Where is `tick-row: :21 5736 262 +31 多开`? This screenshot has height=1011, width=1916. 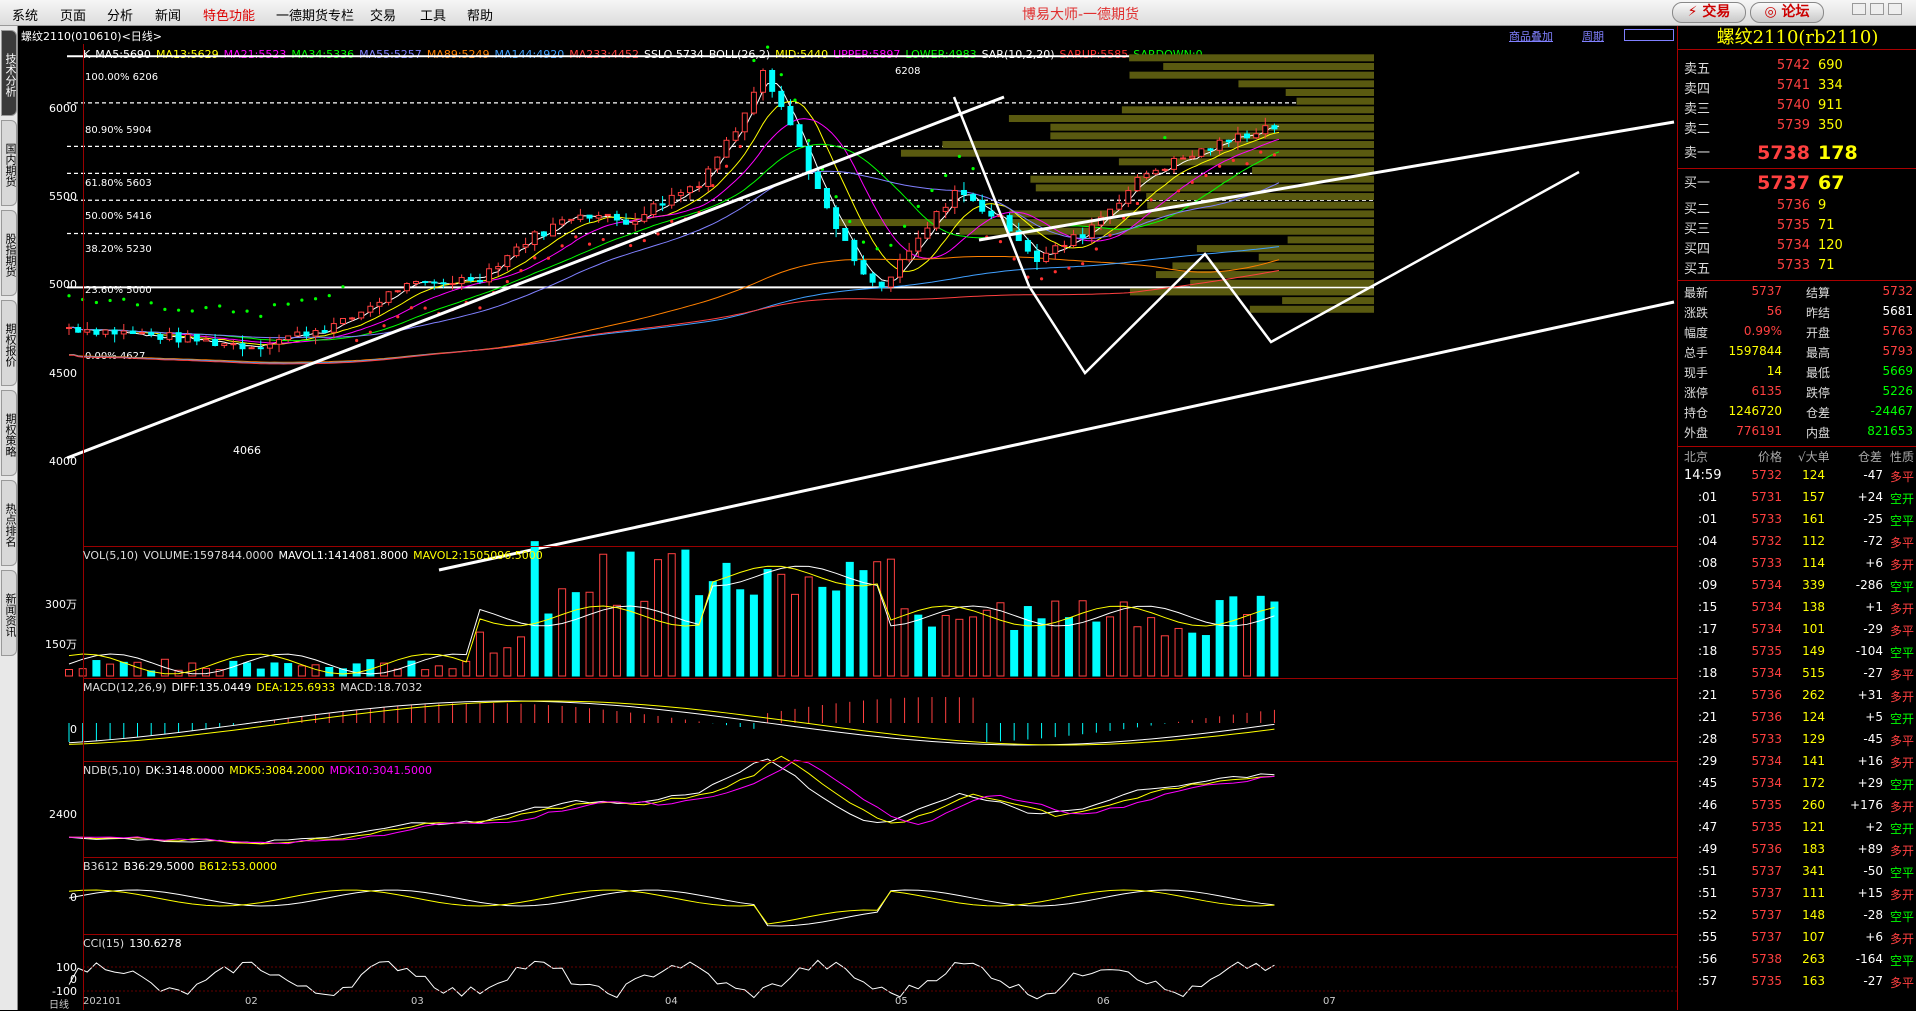 tick-row: :21 5736 262 +31 多开 is located at coordinates (1797, 699).